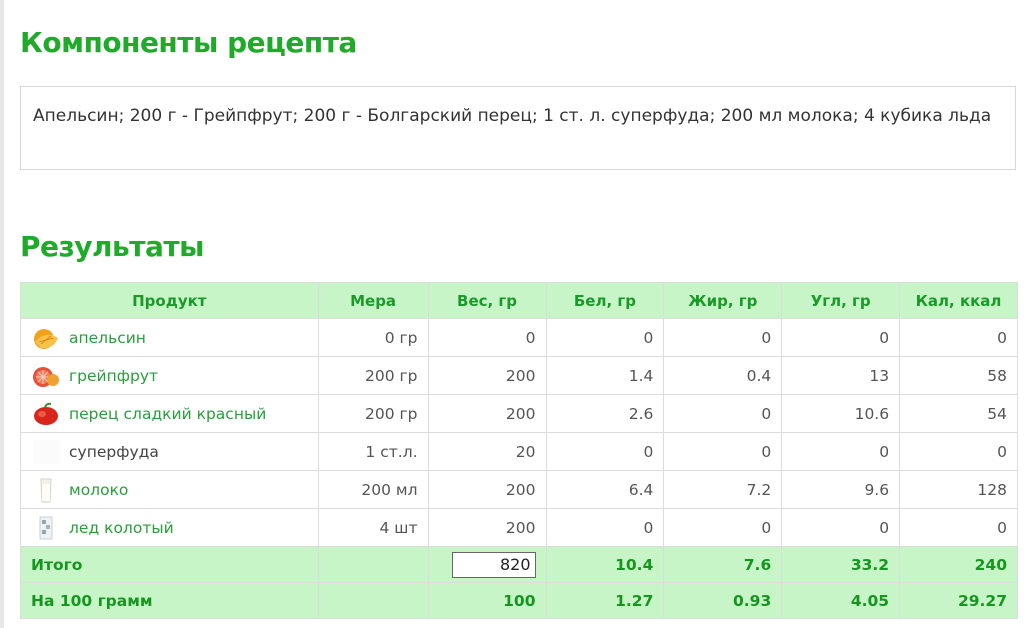 The height and width of the screenshot is (628, 1024). I want to click on carbs-cell: 13, so click(841, 375).